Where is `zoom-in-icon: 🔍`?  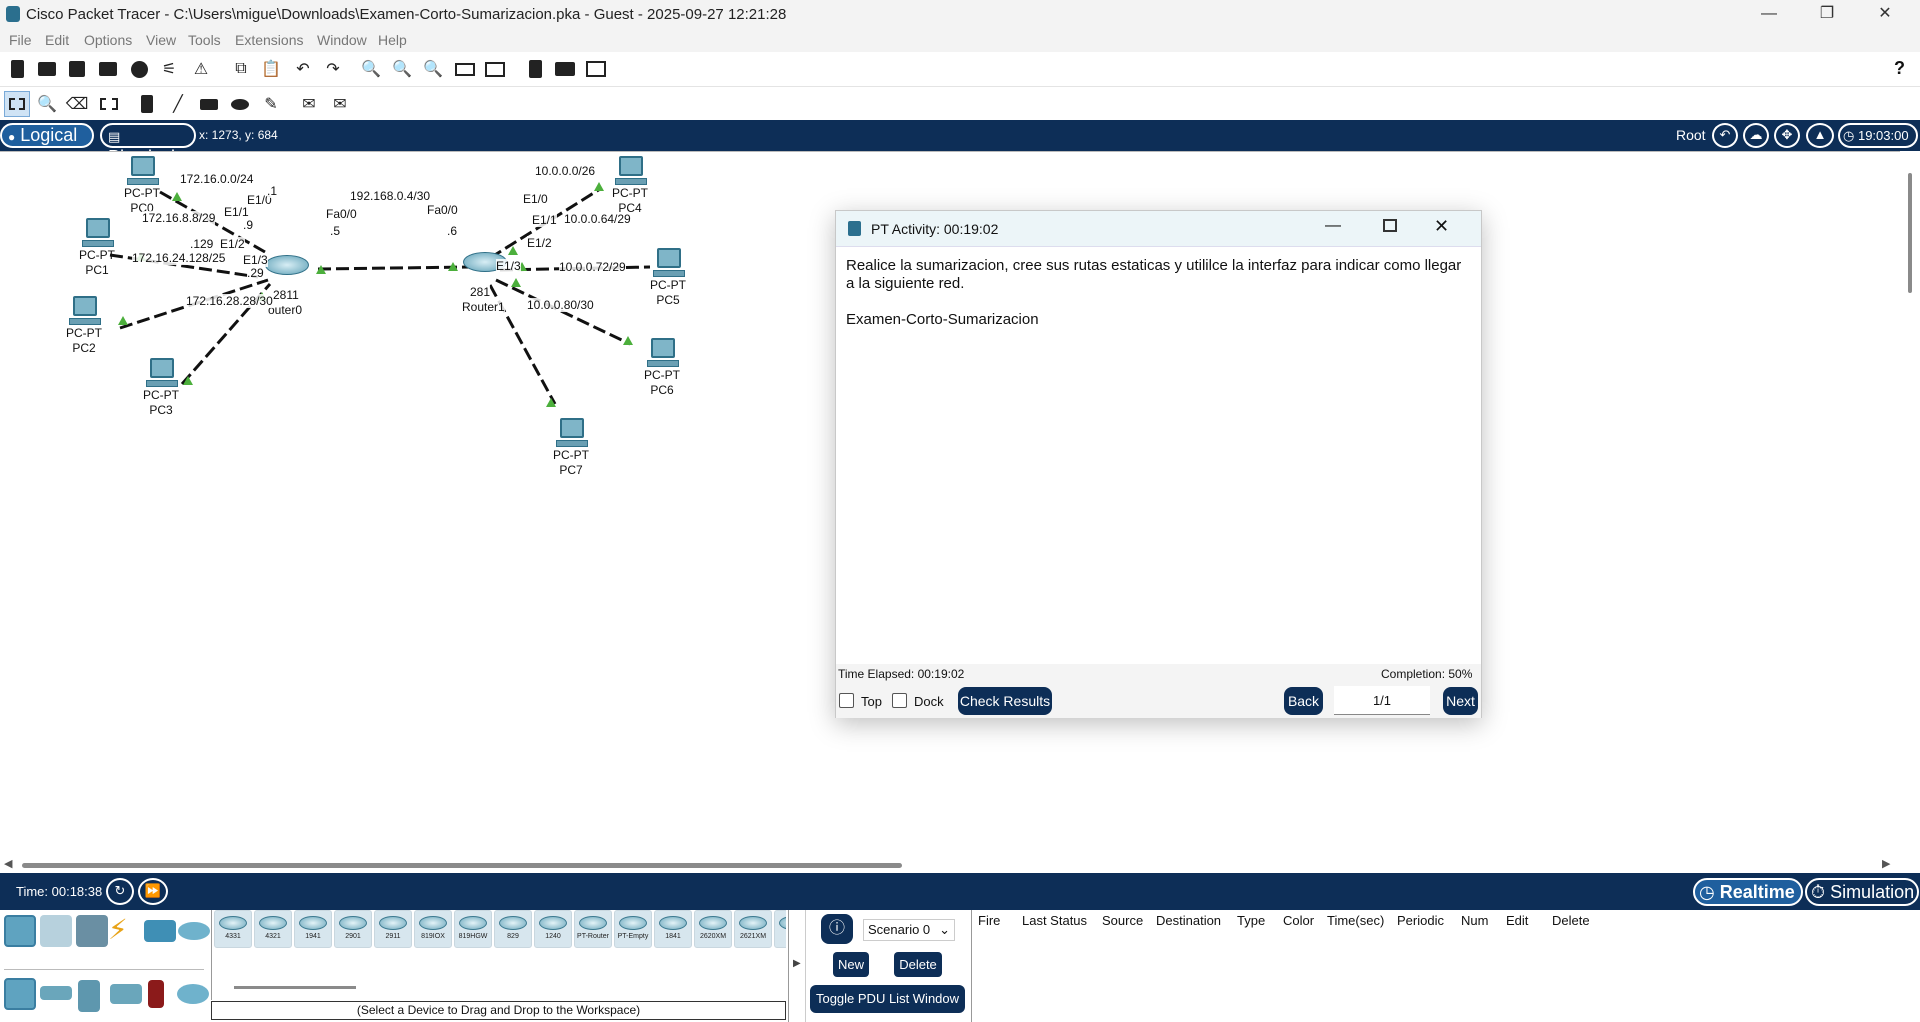
zoom-in-icon: 🔍 is located at coordinates (371, 69).